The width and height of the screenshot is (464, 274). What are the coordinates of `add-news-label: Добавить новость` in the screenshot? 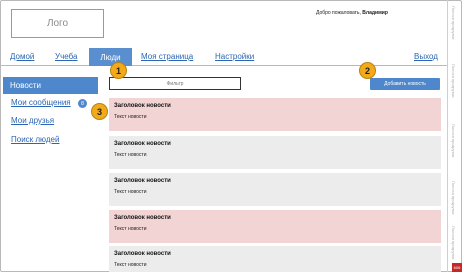 It's located at (405, 84).